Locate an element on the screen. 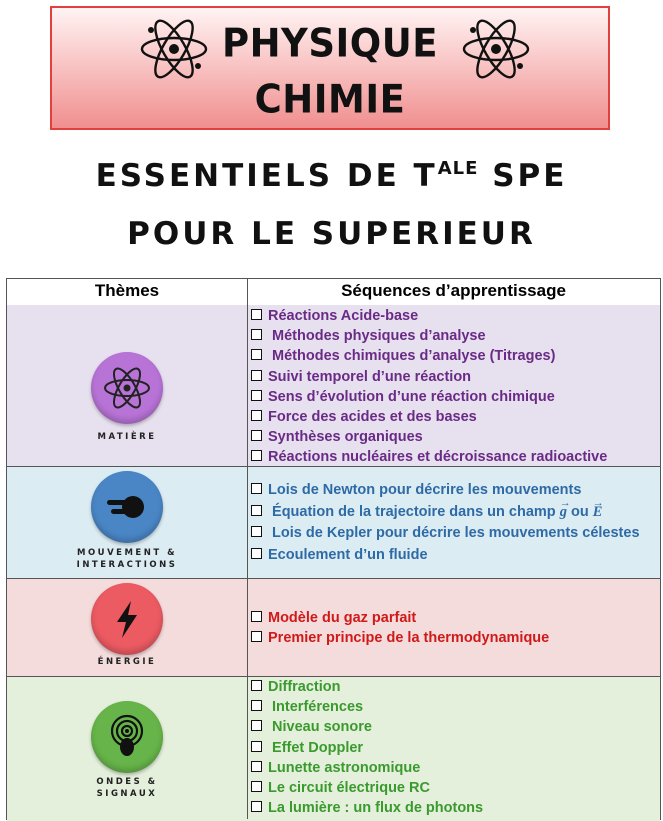 The height and width of the screenshot is (821, 663). title-banner: PHYSIQUE CHIMIE is located at coordinates (330, 68).